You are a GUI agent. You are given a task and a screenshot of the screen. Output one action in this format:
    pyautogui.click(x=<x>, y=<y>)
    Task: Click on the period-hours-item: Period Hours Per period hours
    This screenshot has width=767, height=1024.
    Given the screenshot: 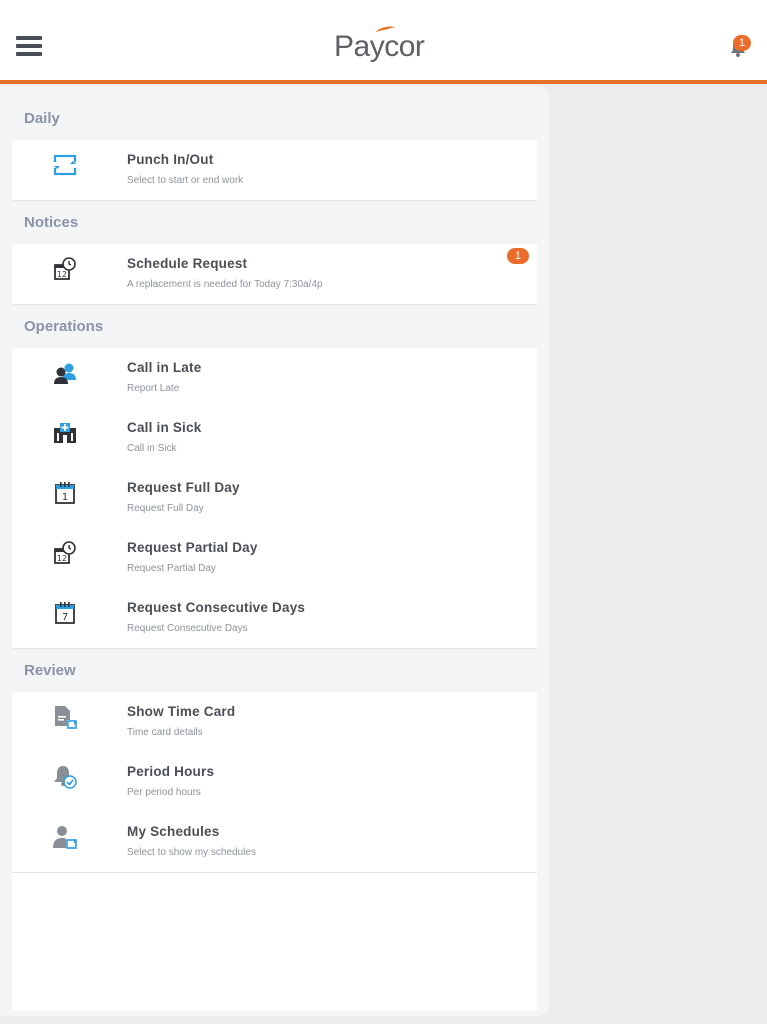 What is the action you would take?
    pyautogui.click(x=274, y=782)
    